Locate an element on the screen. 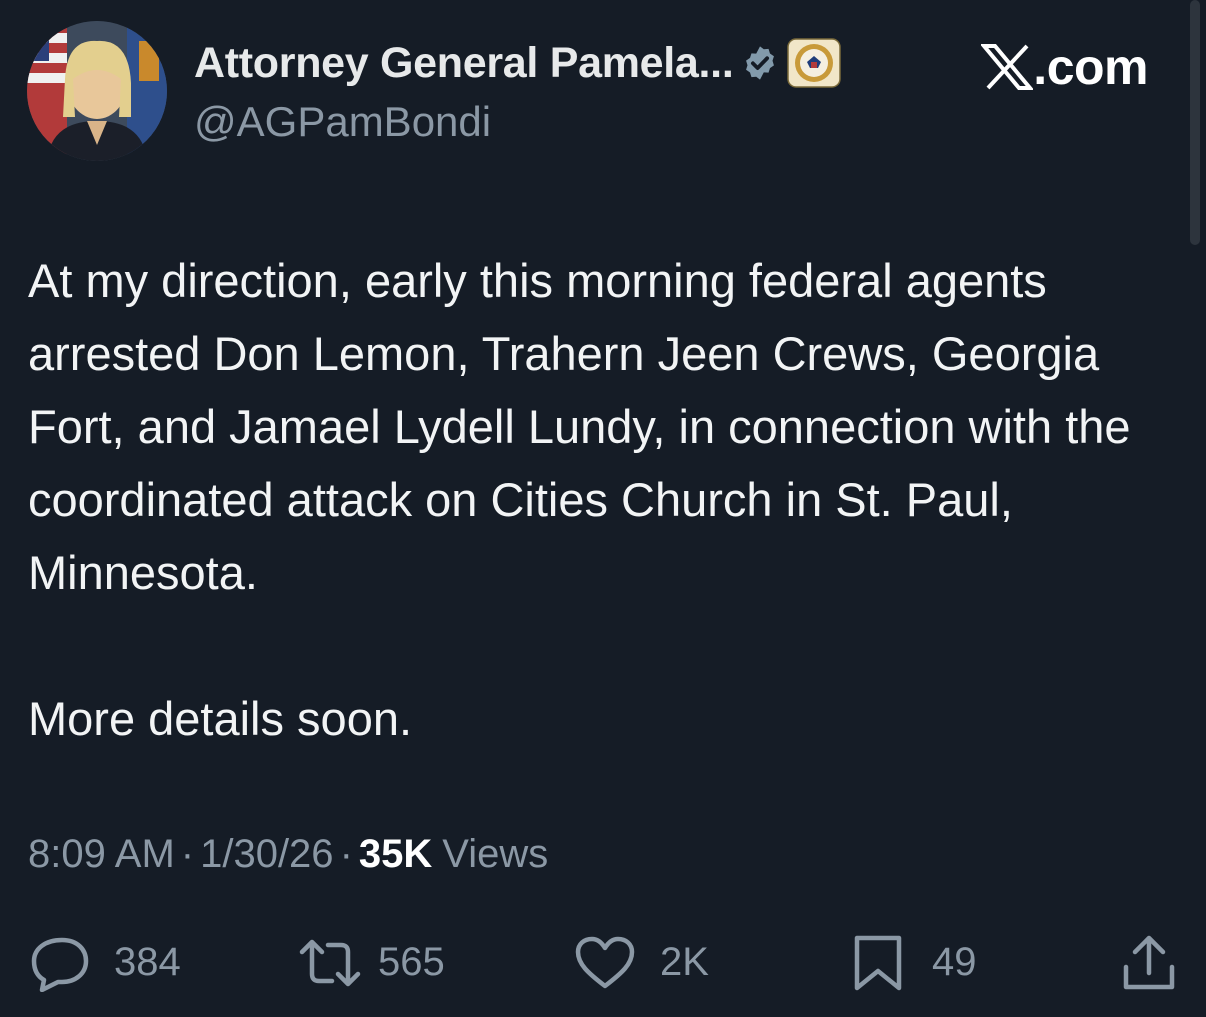 This screenshot has height=1017, width=1206. repost-icon is located at coordinates (330, 963).